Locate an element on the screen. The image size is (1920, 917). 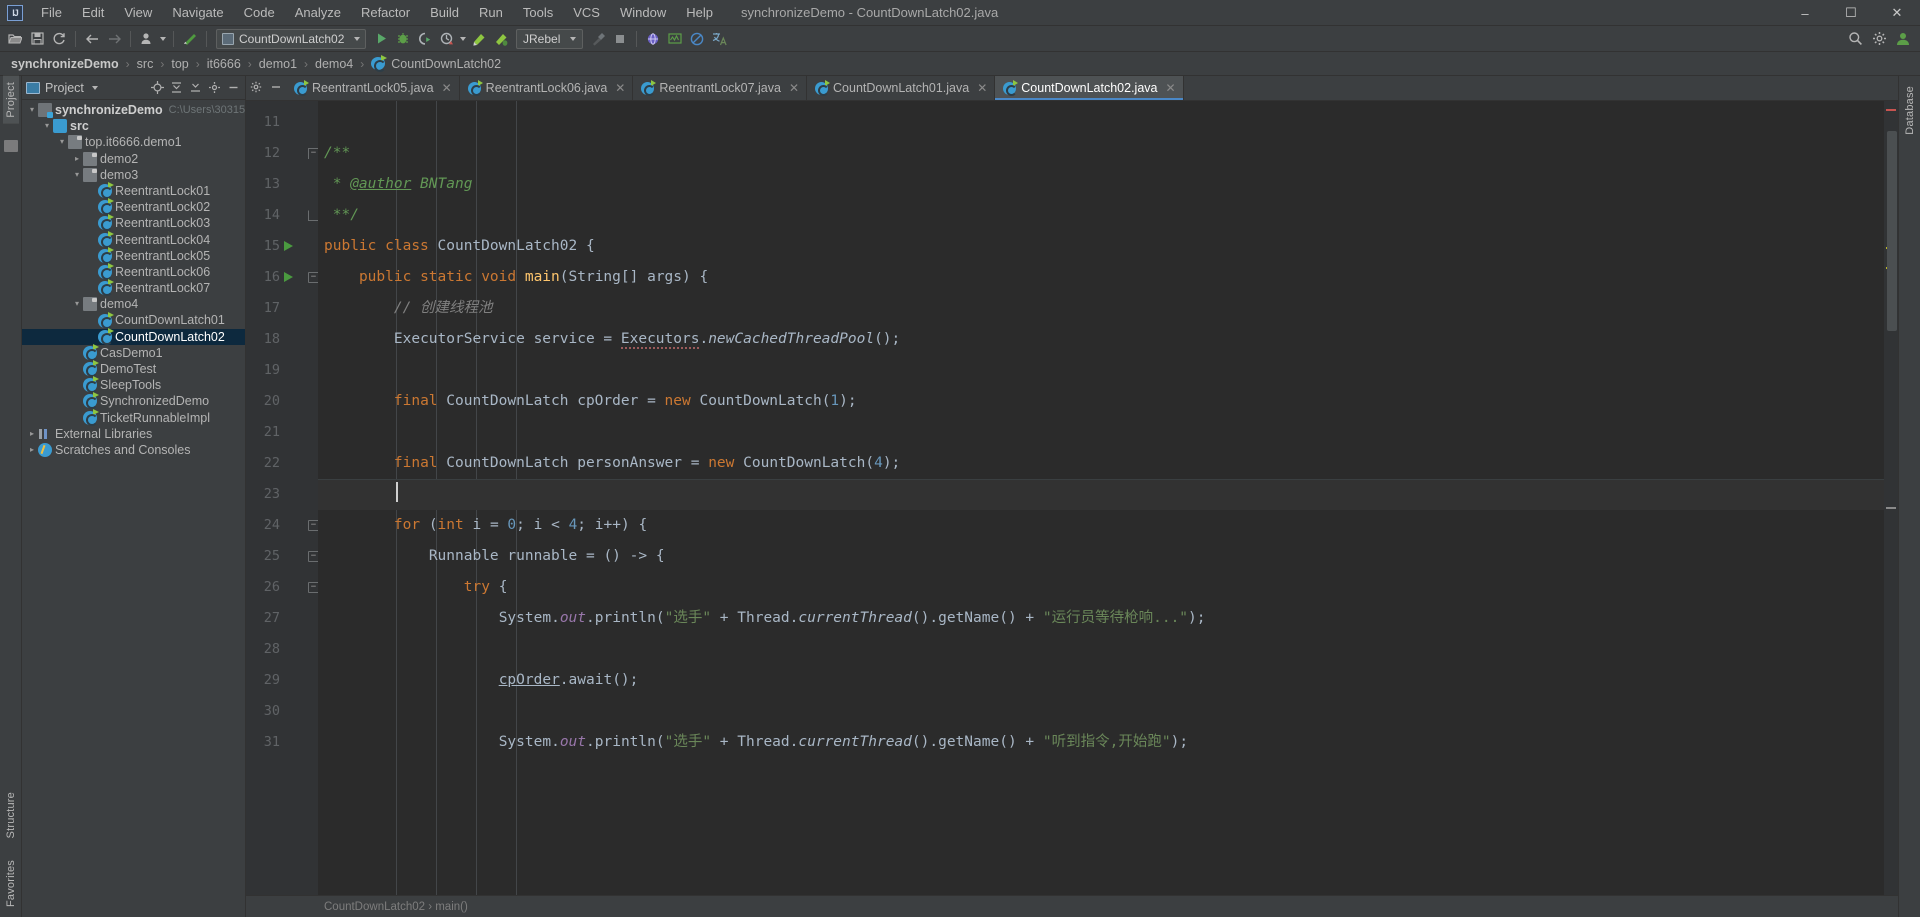
gutter-line: 18 is located at coordinates (282, 339).